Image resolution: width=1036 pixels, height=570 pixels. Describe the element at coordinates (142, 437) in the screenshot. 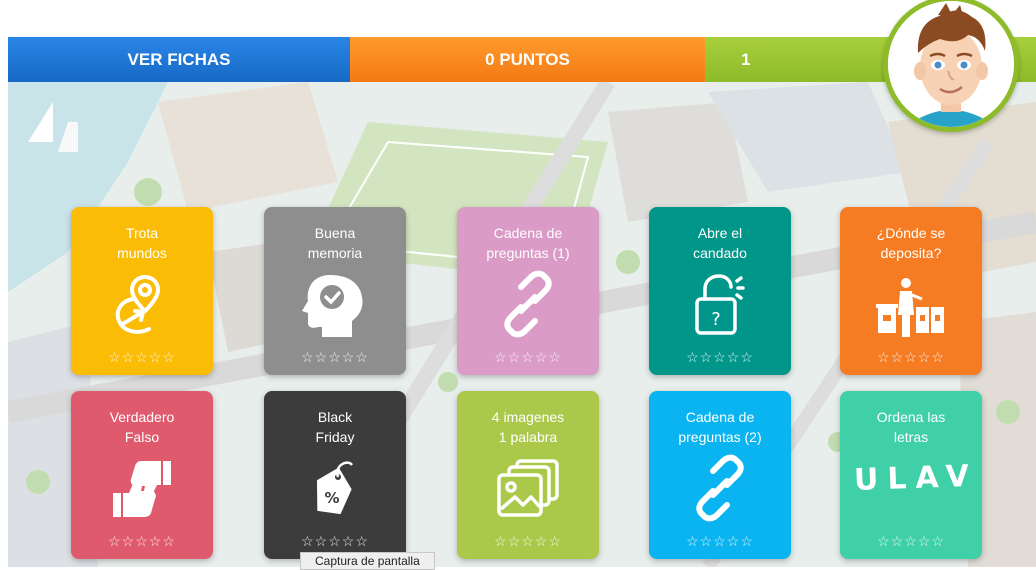

I see `game-card-title-line2: Falso` at that location.